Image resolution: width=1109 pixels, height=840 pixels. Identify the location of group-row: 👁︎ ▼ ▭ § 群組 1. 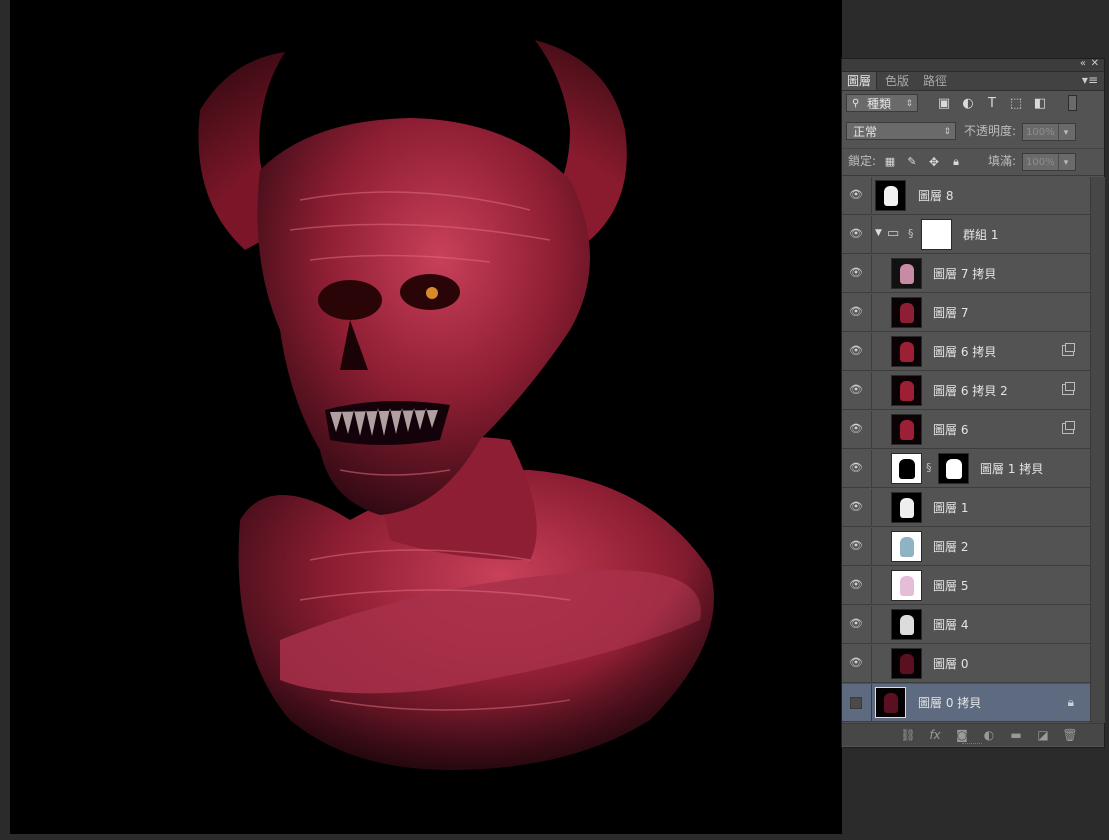
(966, 235).